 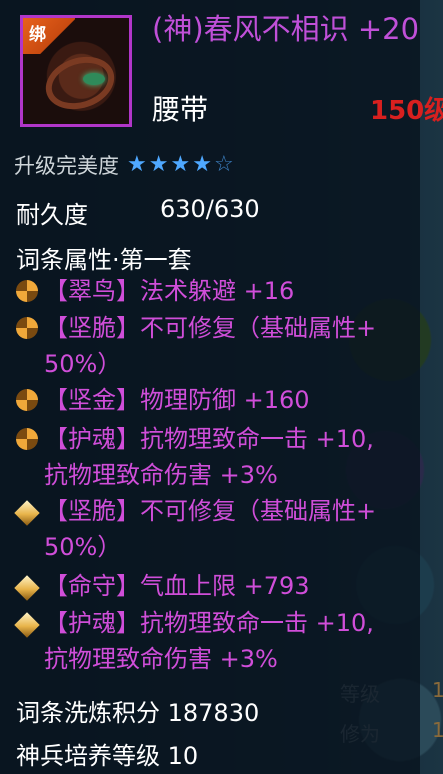 What do you see at coordinates (210, 209) in the screenshot?
I see `durability-value: 630/630` at bounding box center [210, 209].